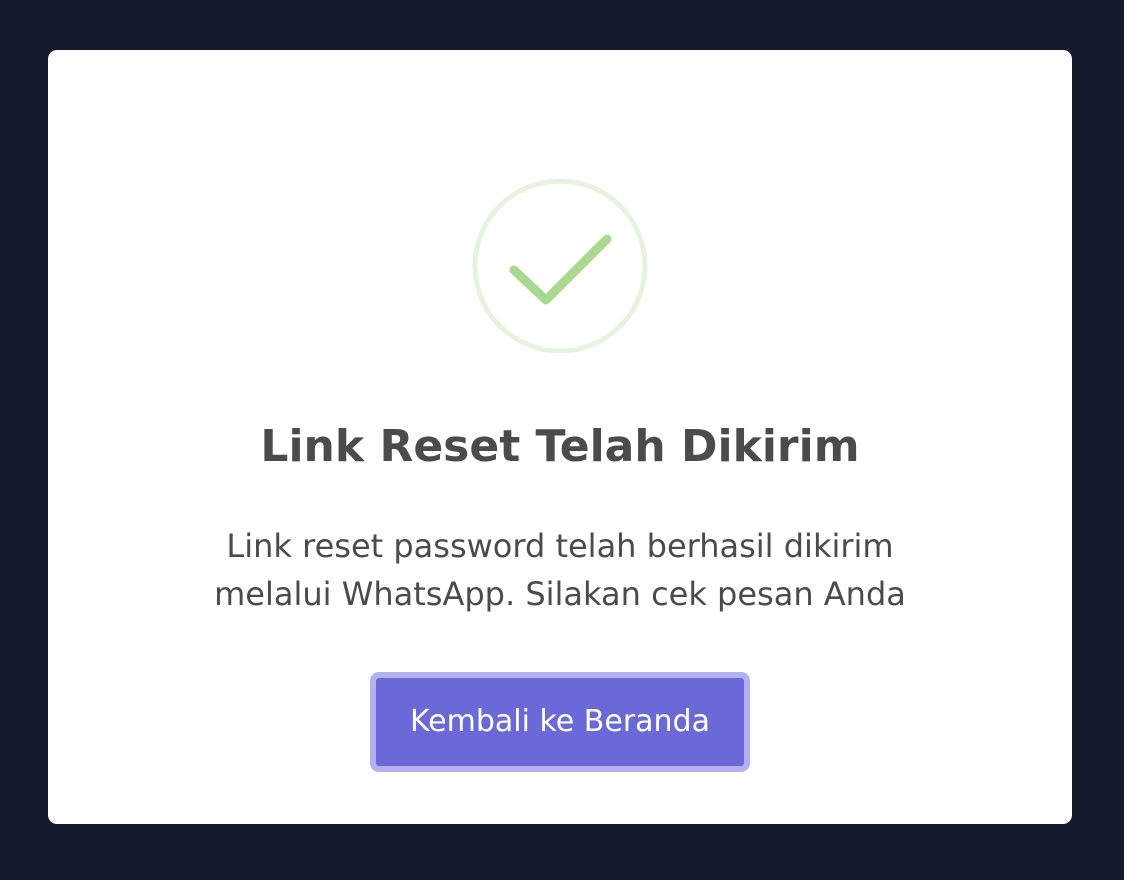 This screenshot has width=1124, height=880. What do you see at coordinates (560, 722) in the screenshot?
I see `back-to-home-button: Kembali ke Beranda` at bounding box center [560, 722].